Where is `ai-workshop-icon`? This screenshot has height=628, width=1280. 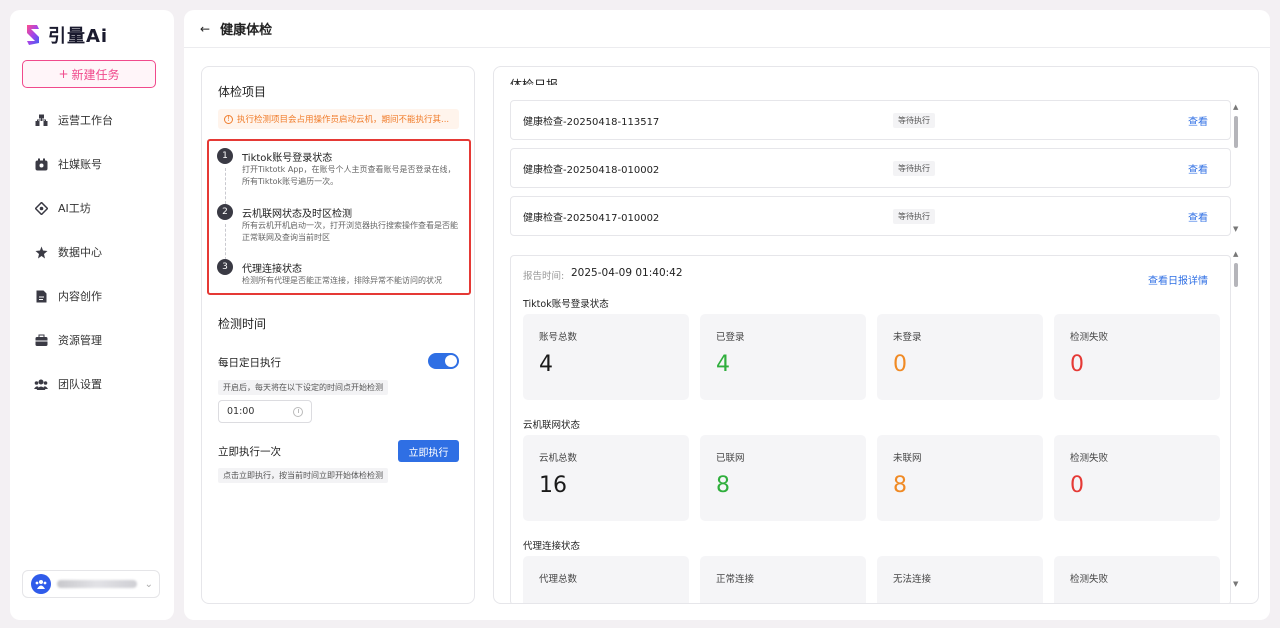
ai-workshop-icon is located at coordinates (41, 208).